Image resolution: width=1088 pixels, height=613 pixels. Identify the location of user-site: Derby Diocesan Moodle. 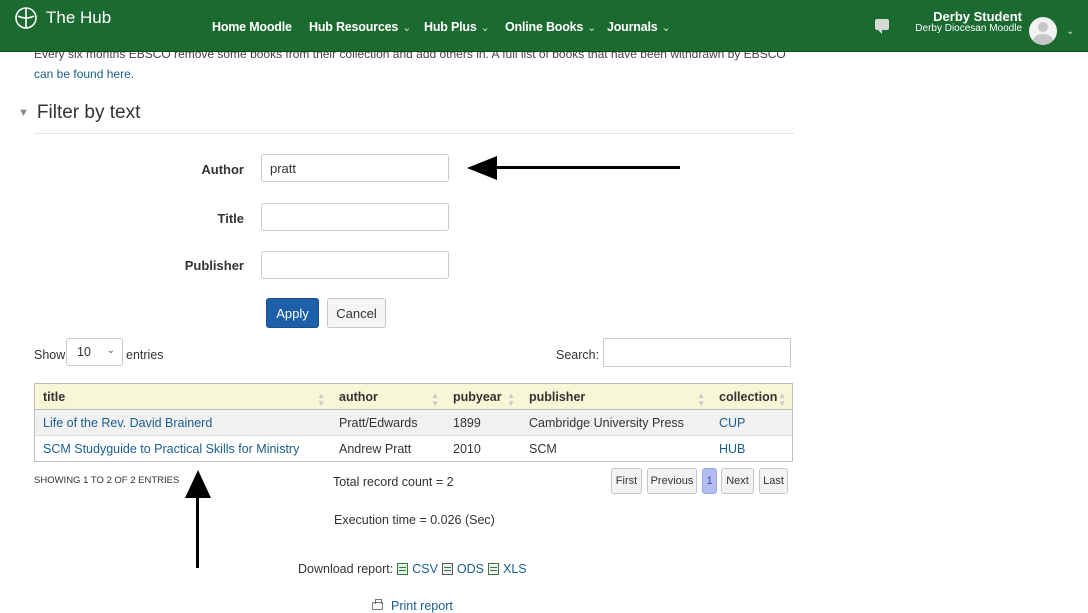
(968, 28).